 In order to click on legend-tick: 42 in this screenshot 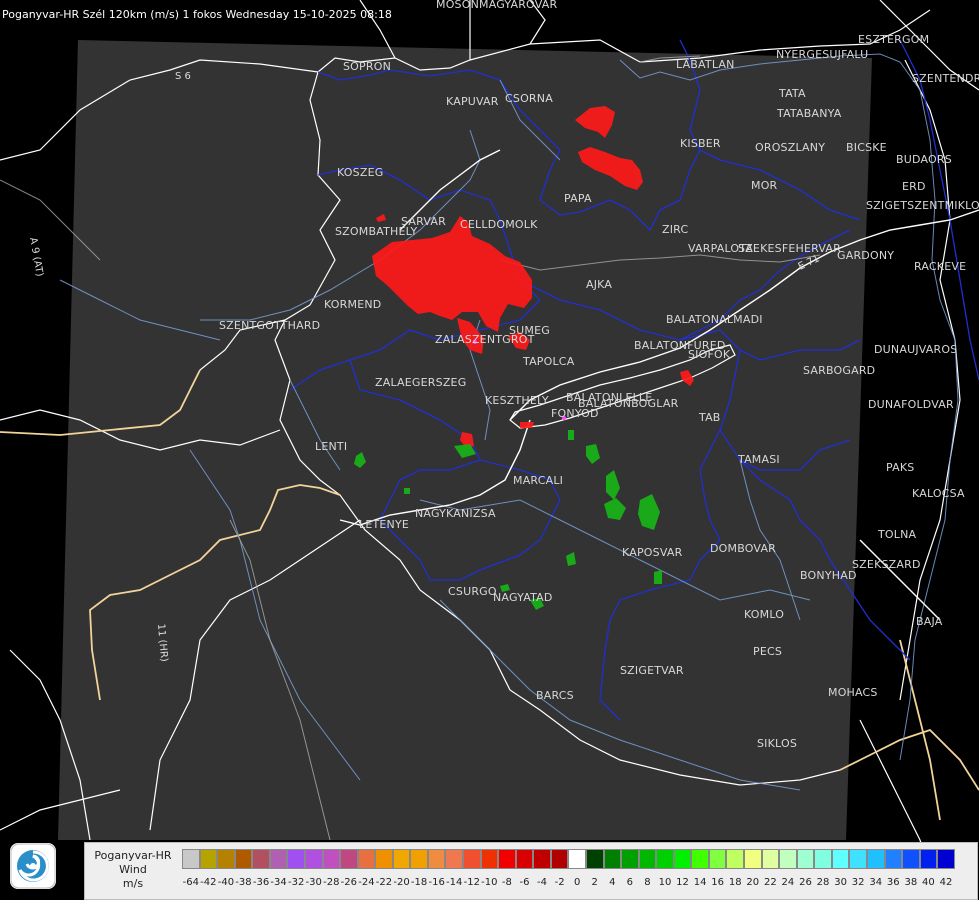, I will do `click(946, 882)`.